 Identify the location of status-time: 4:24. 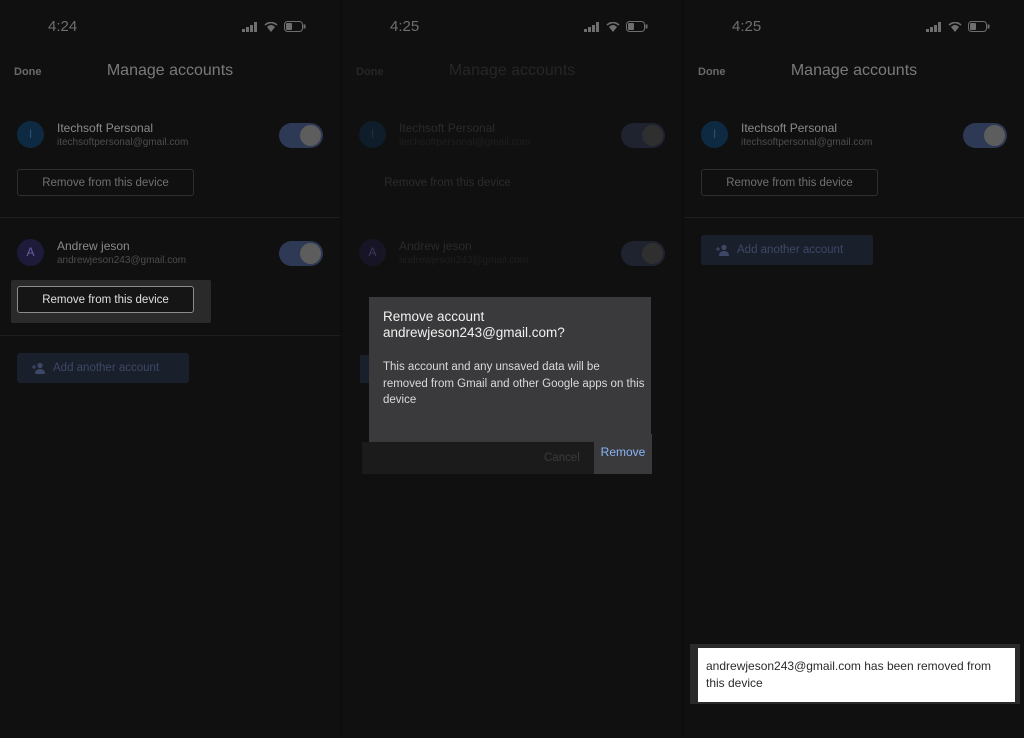
(63, 26).